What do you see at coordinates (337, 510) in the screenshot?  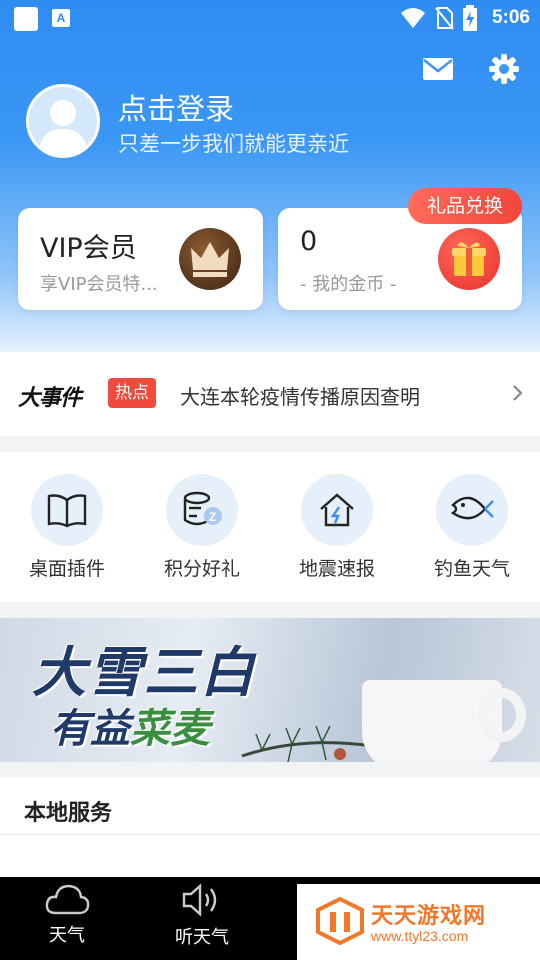 I see `house-alert-icon` at bounding box center [337, 510].